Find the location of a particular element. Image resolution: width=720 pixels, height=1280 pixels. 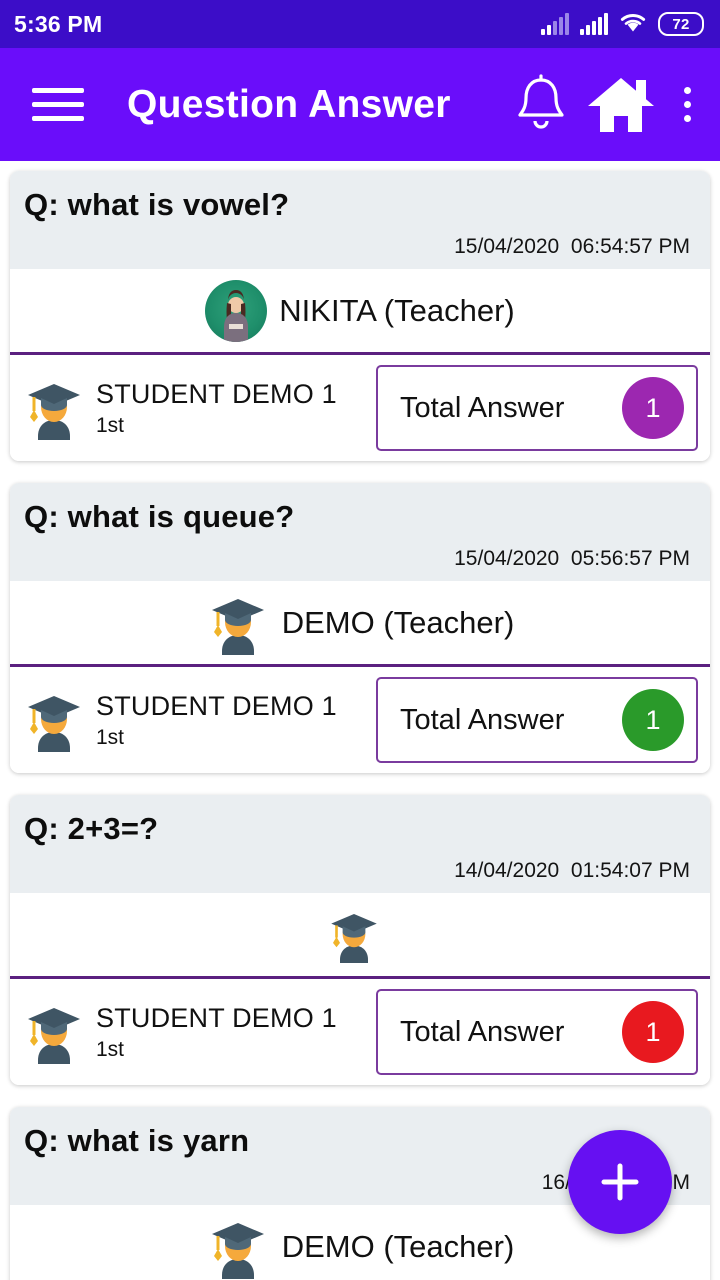

question-text: Q: what is vowel? is located at coordinates (157, 204).